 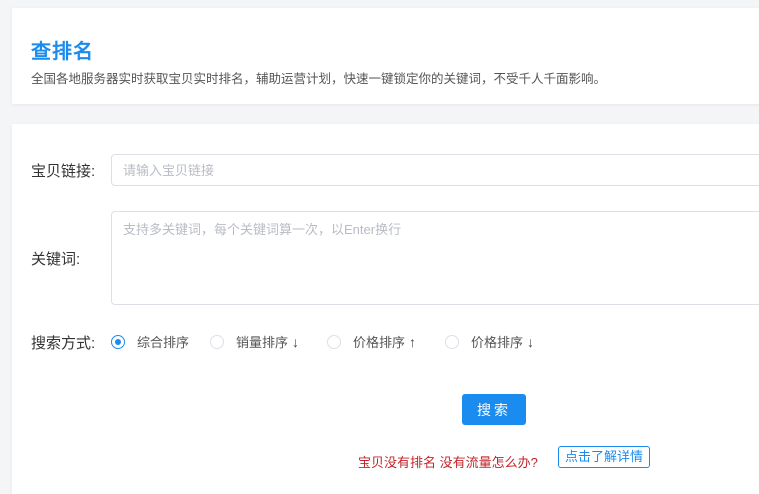 What do you see at coordinates (604, 457) in the screenshot?
I see `learn-more-link: 点击了解详情` at bounding box center [604, 457].